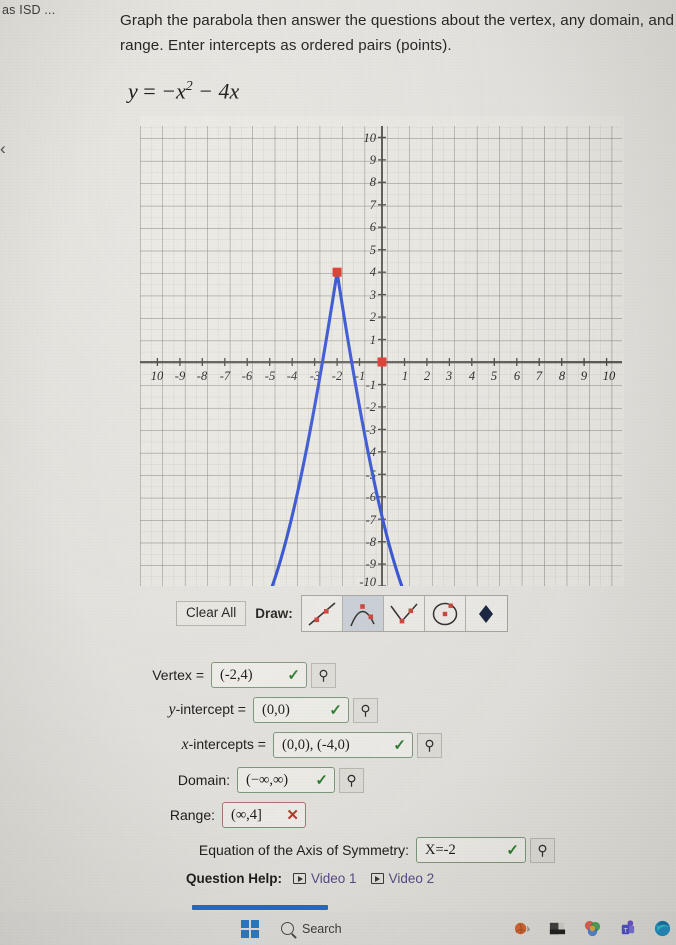 The image size is (676, 945). I want to click on axis-of-symmetry-field: X=-2 ✓, so click(471, 850).